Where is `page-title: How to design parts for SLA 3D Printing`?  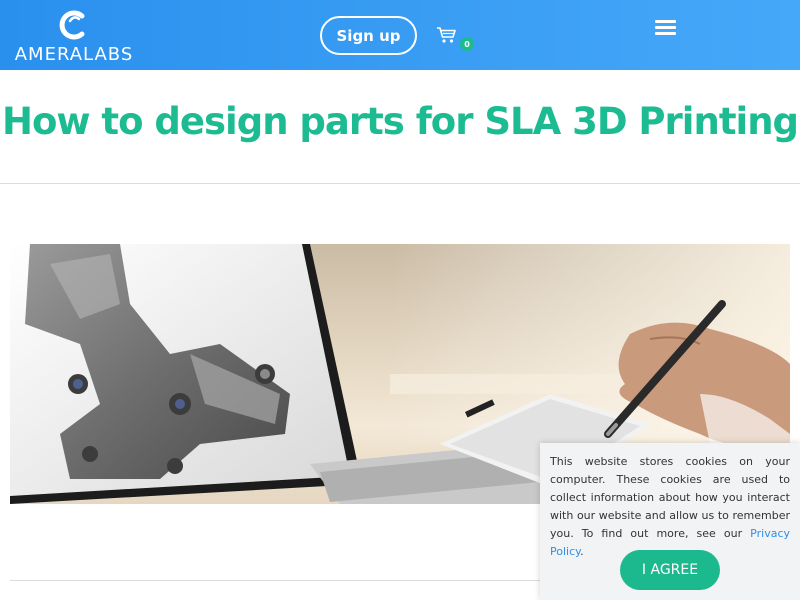
page-title: How to design parts for SLA 3D Printing is located at coordinates (400, 121).